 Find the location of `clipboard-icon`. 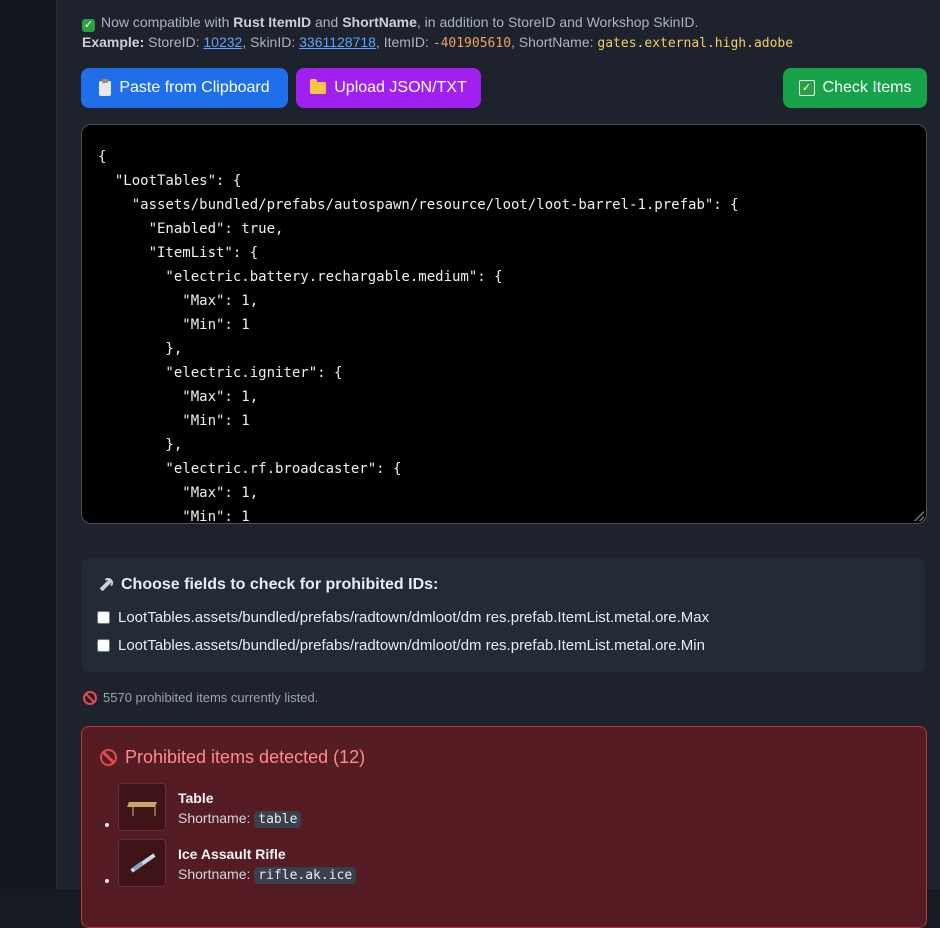

clipboard-icon is located at coordinates (105, 87).